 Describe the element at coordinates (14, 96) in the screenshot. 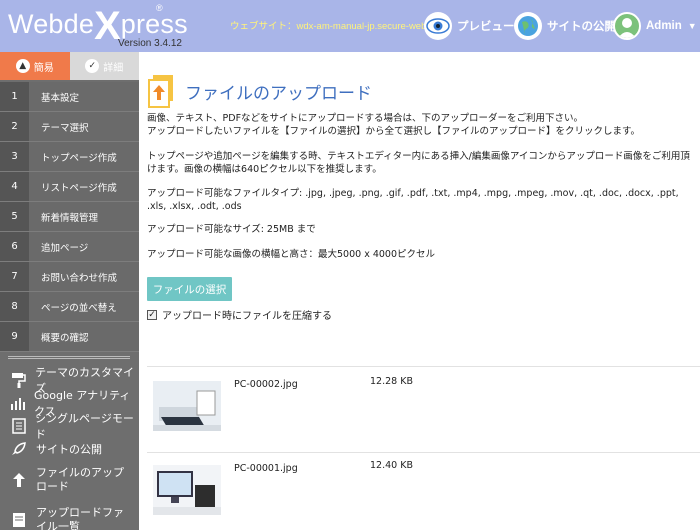

I see `step-number: 1` at that location.